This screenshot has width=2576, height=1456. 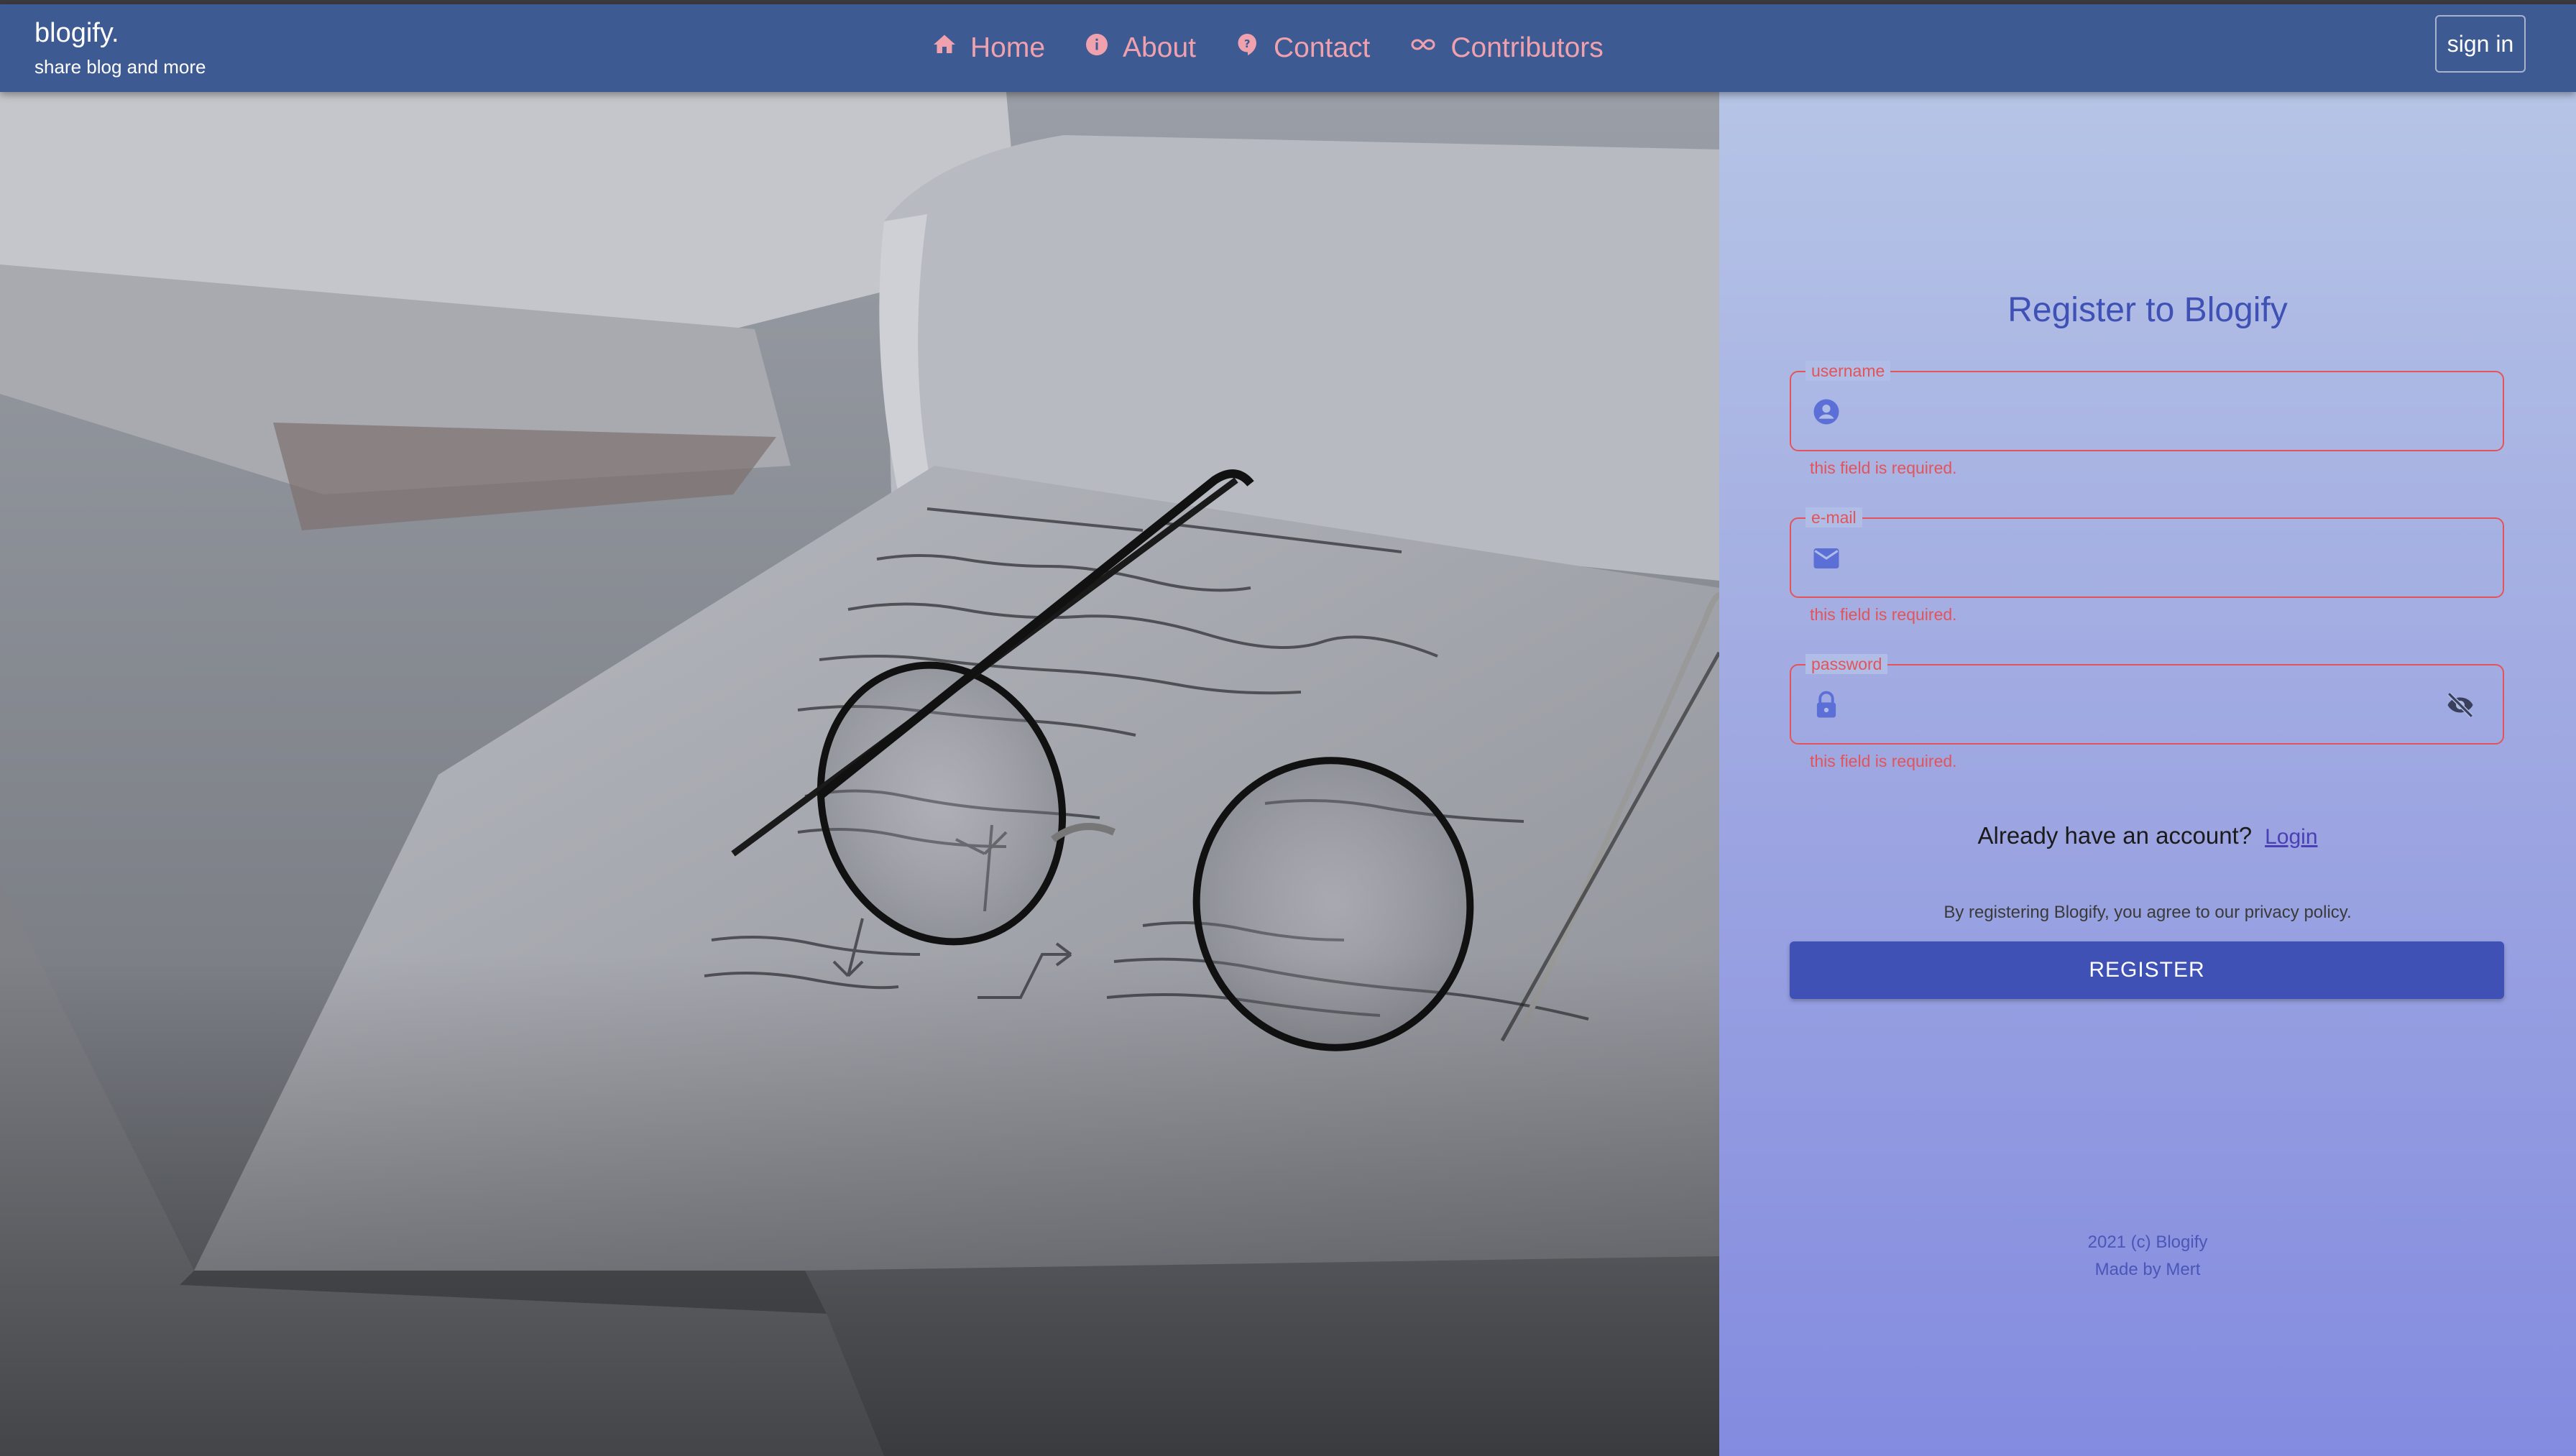 What do you see at coordinates (1826, 560) in the screenshot?
I see `mail-icon` at bounding box center [1826, 560].